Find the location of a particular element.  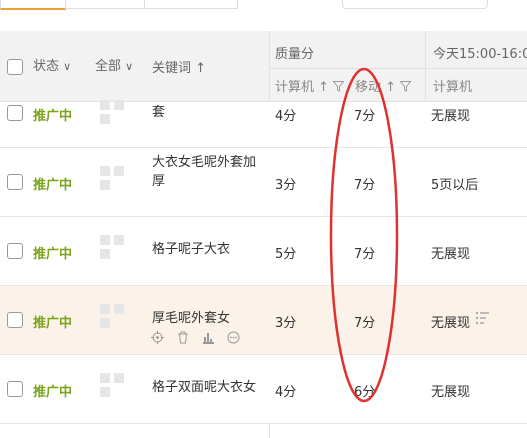

target-icon is located at coordinates (157, 337).